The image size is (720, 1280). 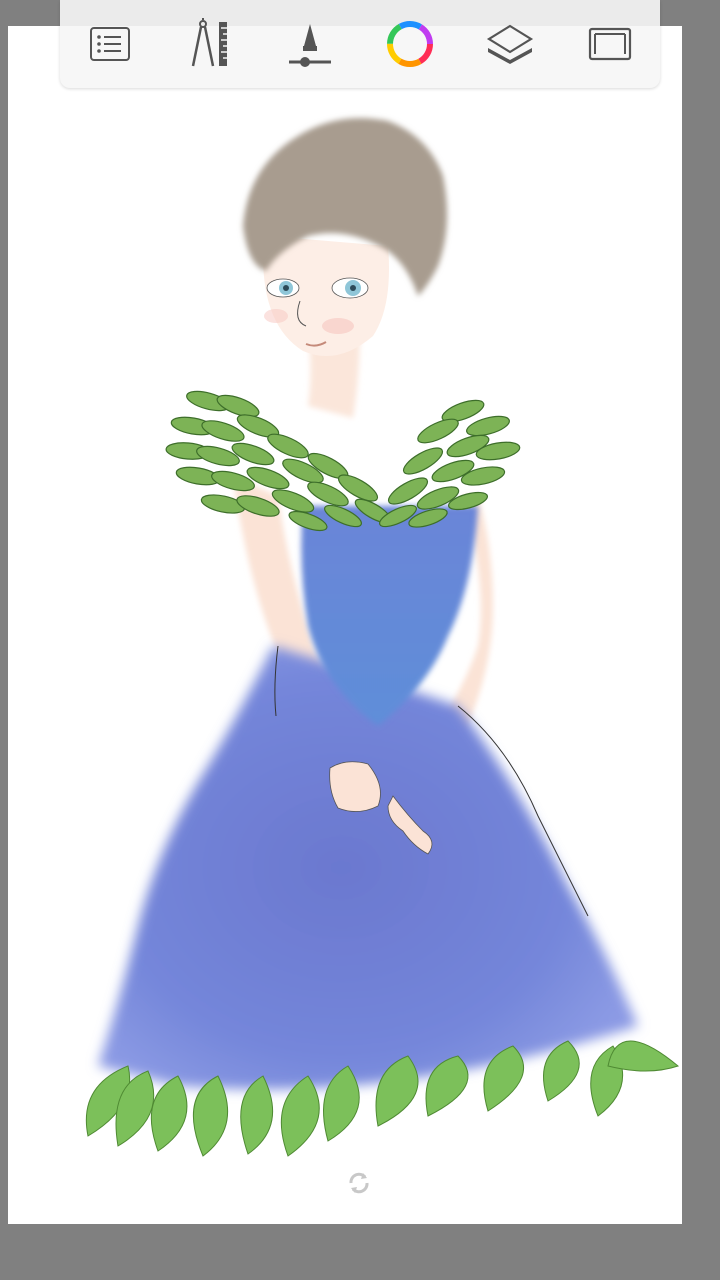 What do you see at coordinates (360, 44) in the screenshot?
I see `top-toolbar` at bounding box center [360, 44].